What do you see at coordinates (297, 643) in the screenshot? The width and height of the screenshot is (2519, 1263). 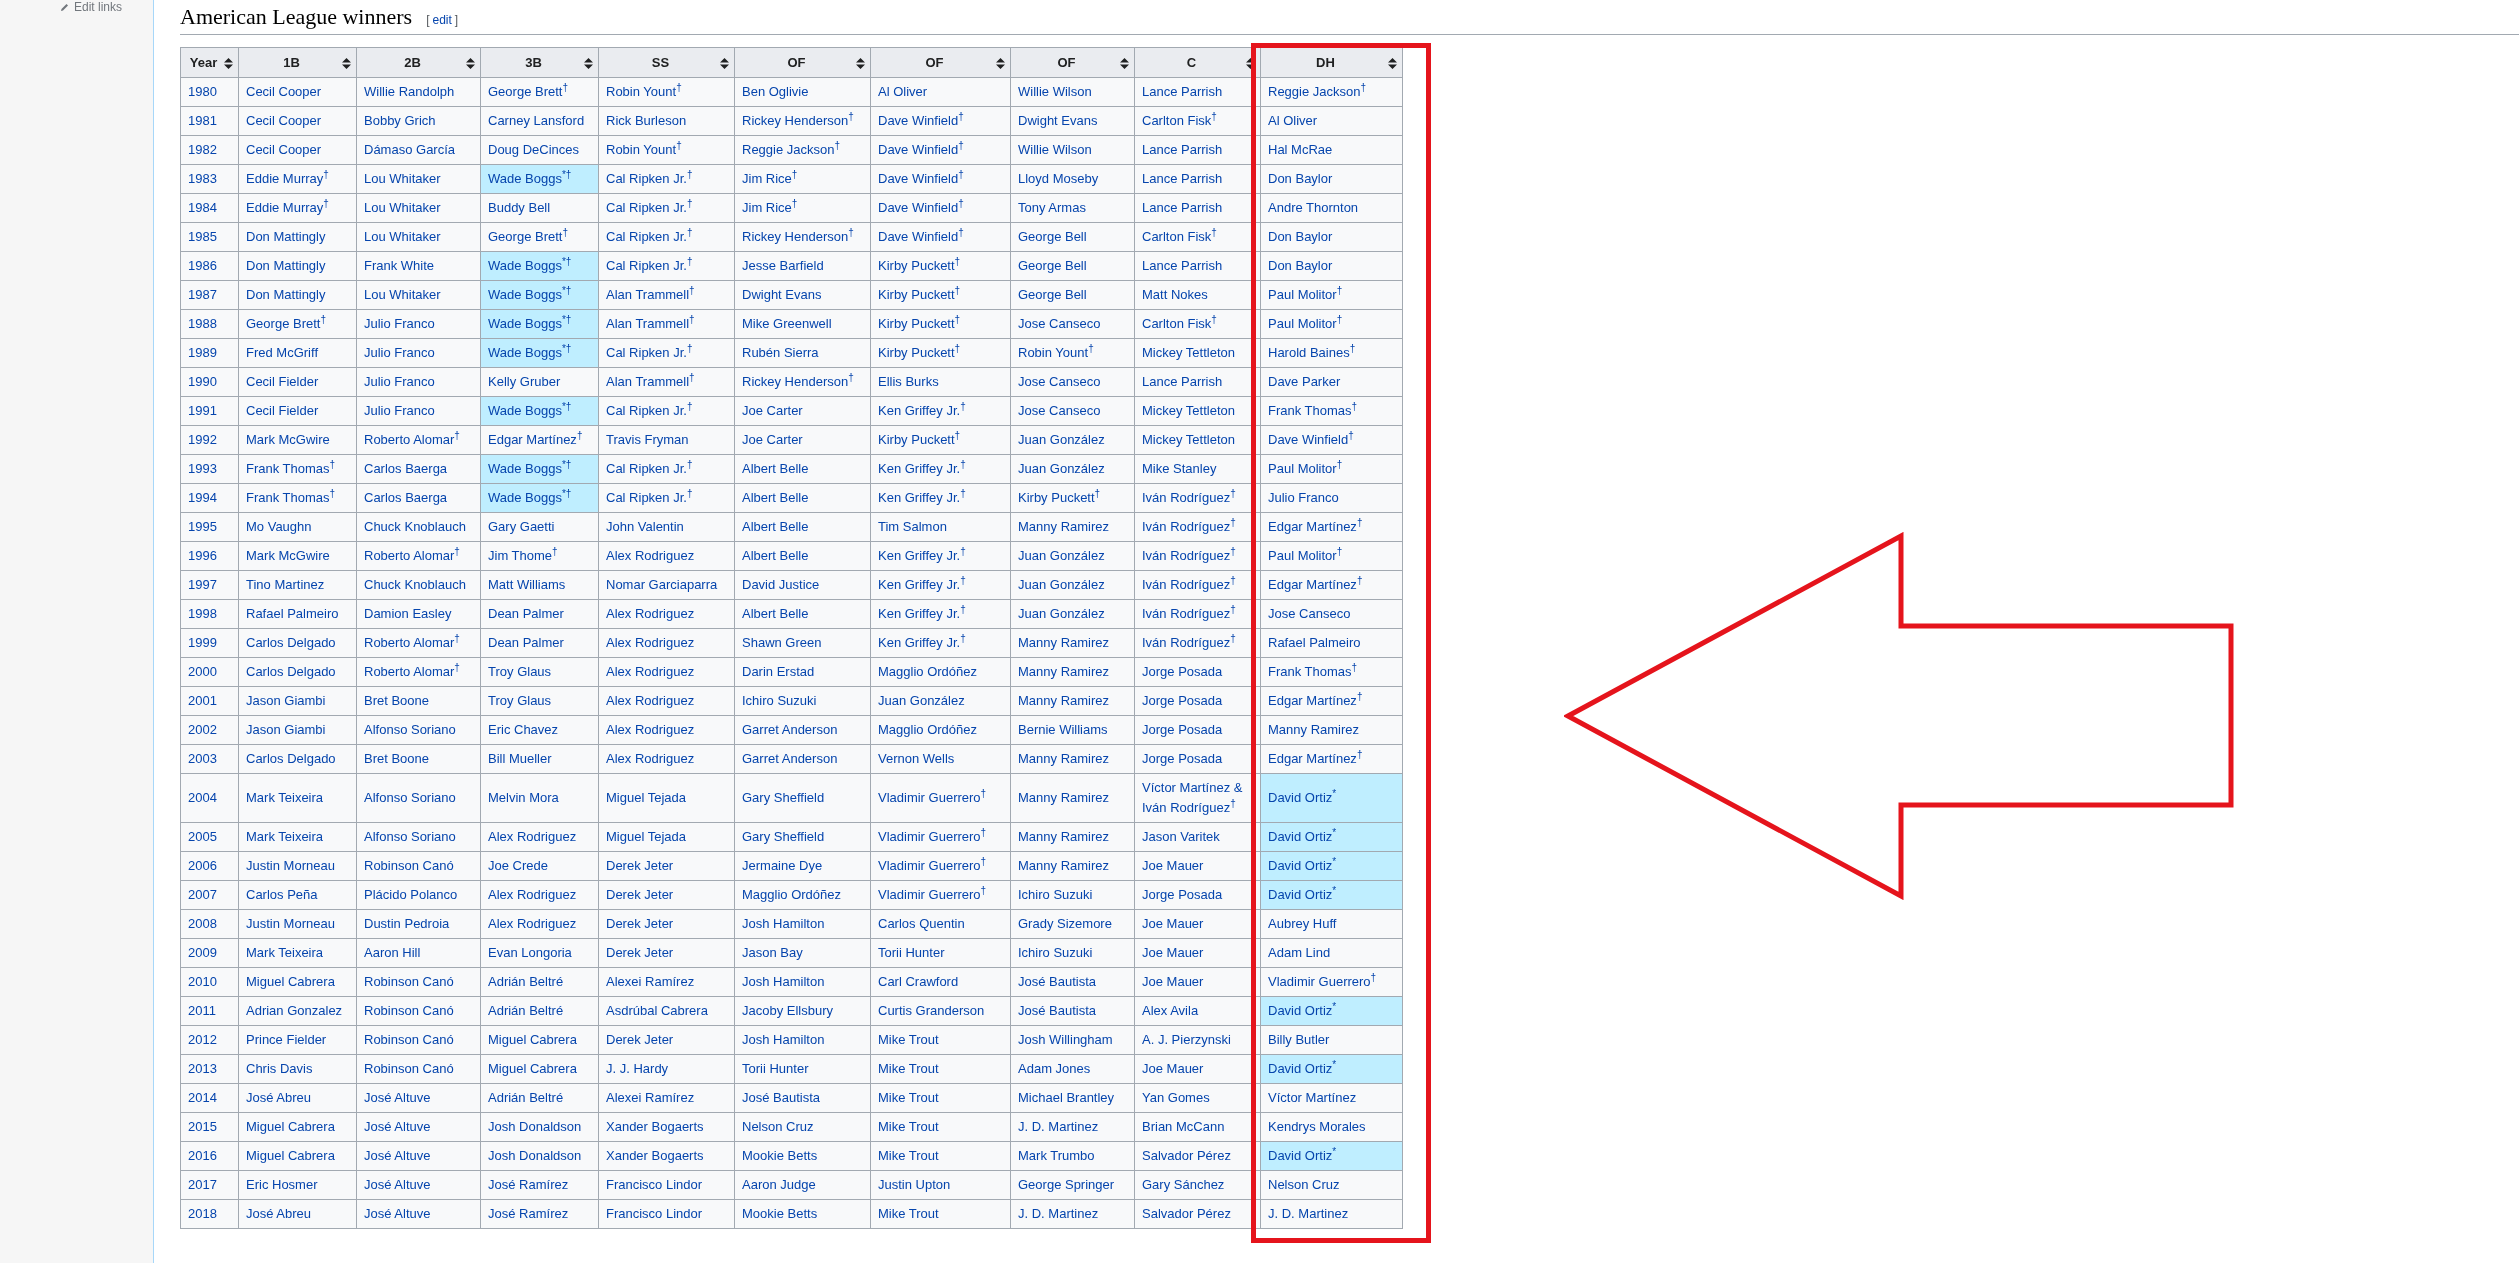 I see `table-cell: Carlos Delgado` at bounding box center [297, 643].